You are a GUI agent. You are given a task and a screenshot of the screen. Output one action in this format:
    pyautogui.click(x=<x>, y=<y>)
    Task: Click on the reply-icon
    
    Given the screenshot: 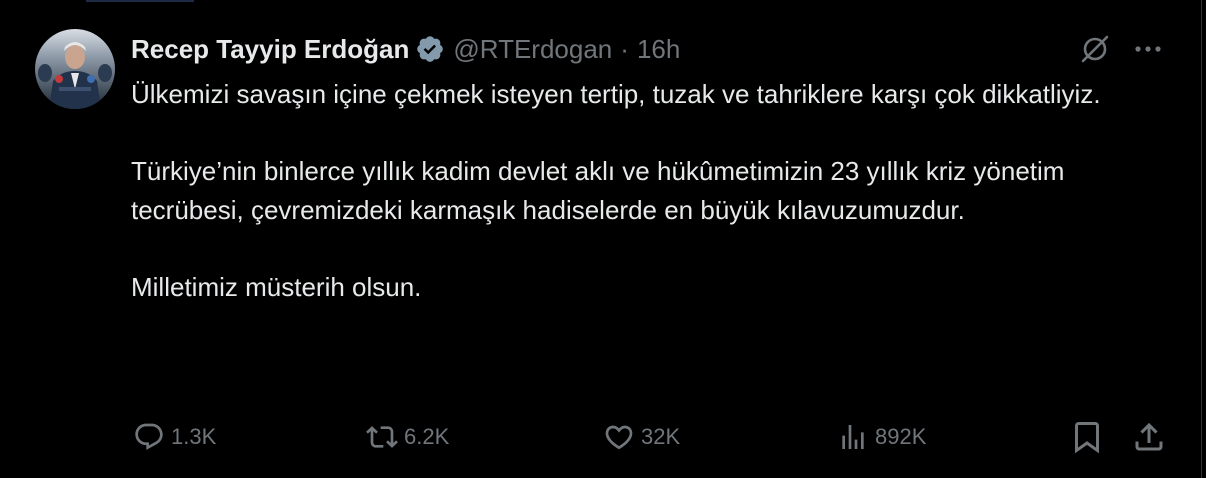 What is the action you would take?
    pyautogui.click(x=149, y=436)
    